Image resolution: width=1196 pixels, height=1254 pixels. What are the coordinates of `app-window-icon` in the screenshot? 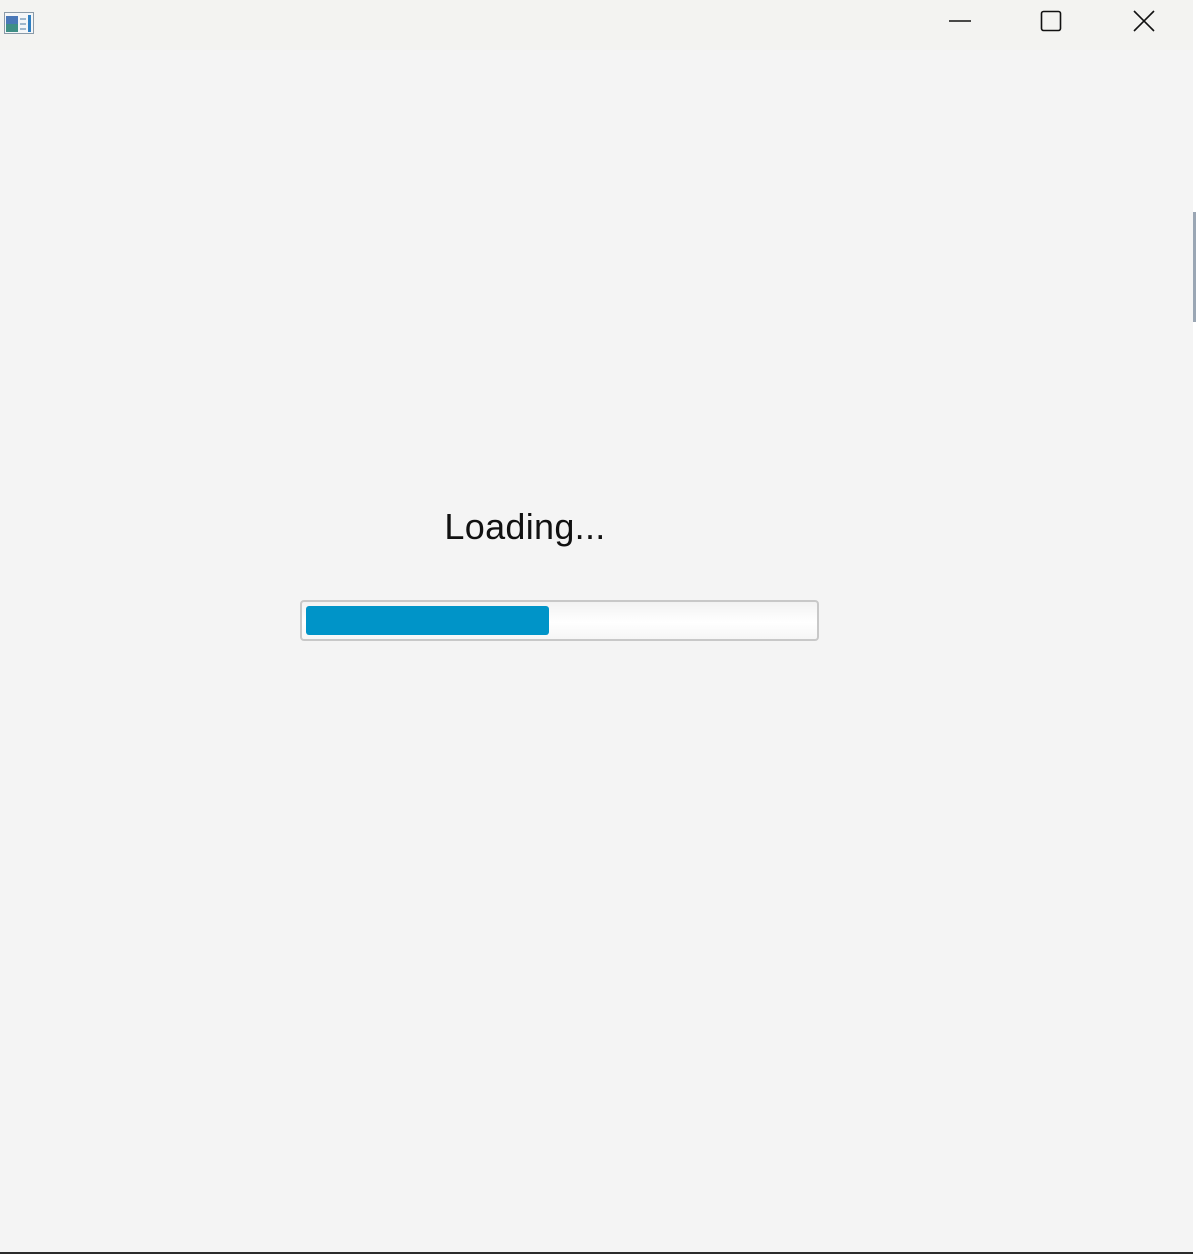 It's located at (19, 23).